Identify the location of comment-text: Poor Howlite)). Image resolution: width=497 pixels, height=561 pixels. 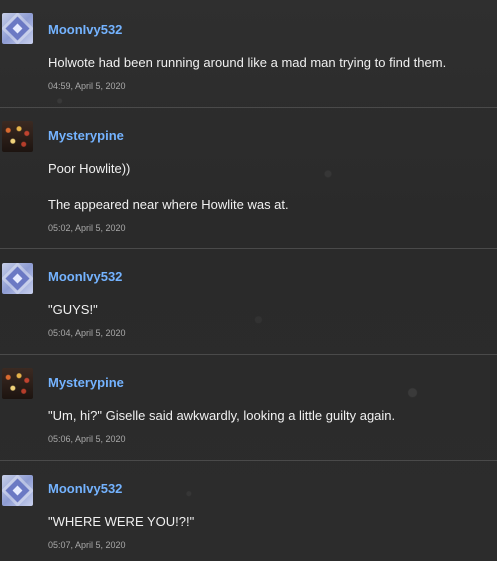
(89, 168).